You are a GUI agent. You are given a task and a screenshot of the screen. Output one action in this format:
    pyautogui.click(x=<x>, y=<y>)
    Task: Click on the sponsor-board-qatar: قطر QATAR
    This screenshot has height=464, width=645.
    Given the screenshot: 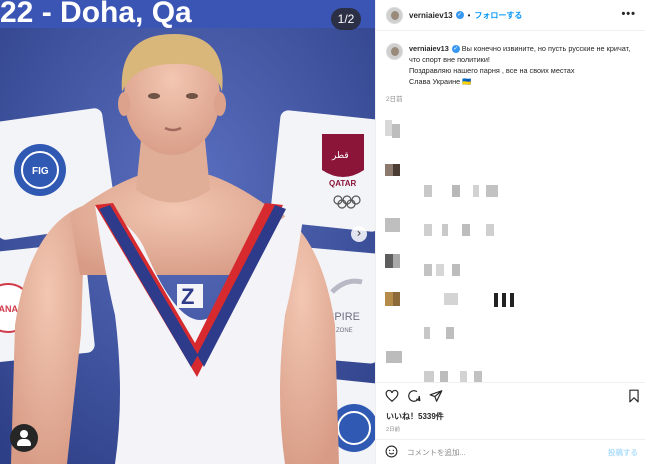 What is the action you would take?
    pyautogui.click(x=322, y=171)
    